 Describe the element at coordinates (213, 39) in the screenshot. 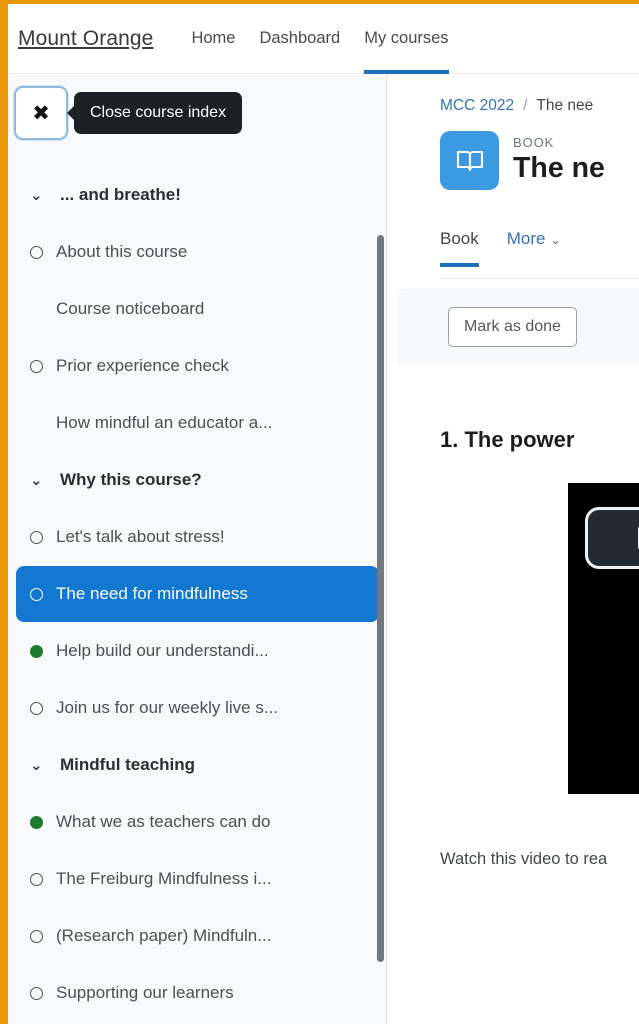

I see `nav-link-home: Home` at that location.